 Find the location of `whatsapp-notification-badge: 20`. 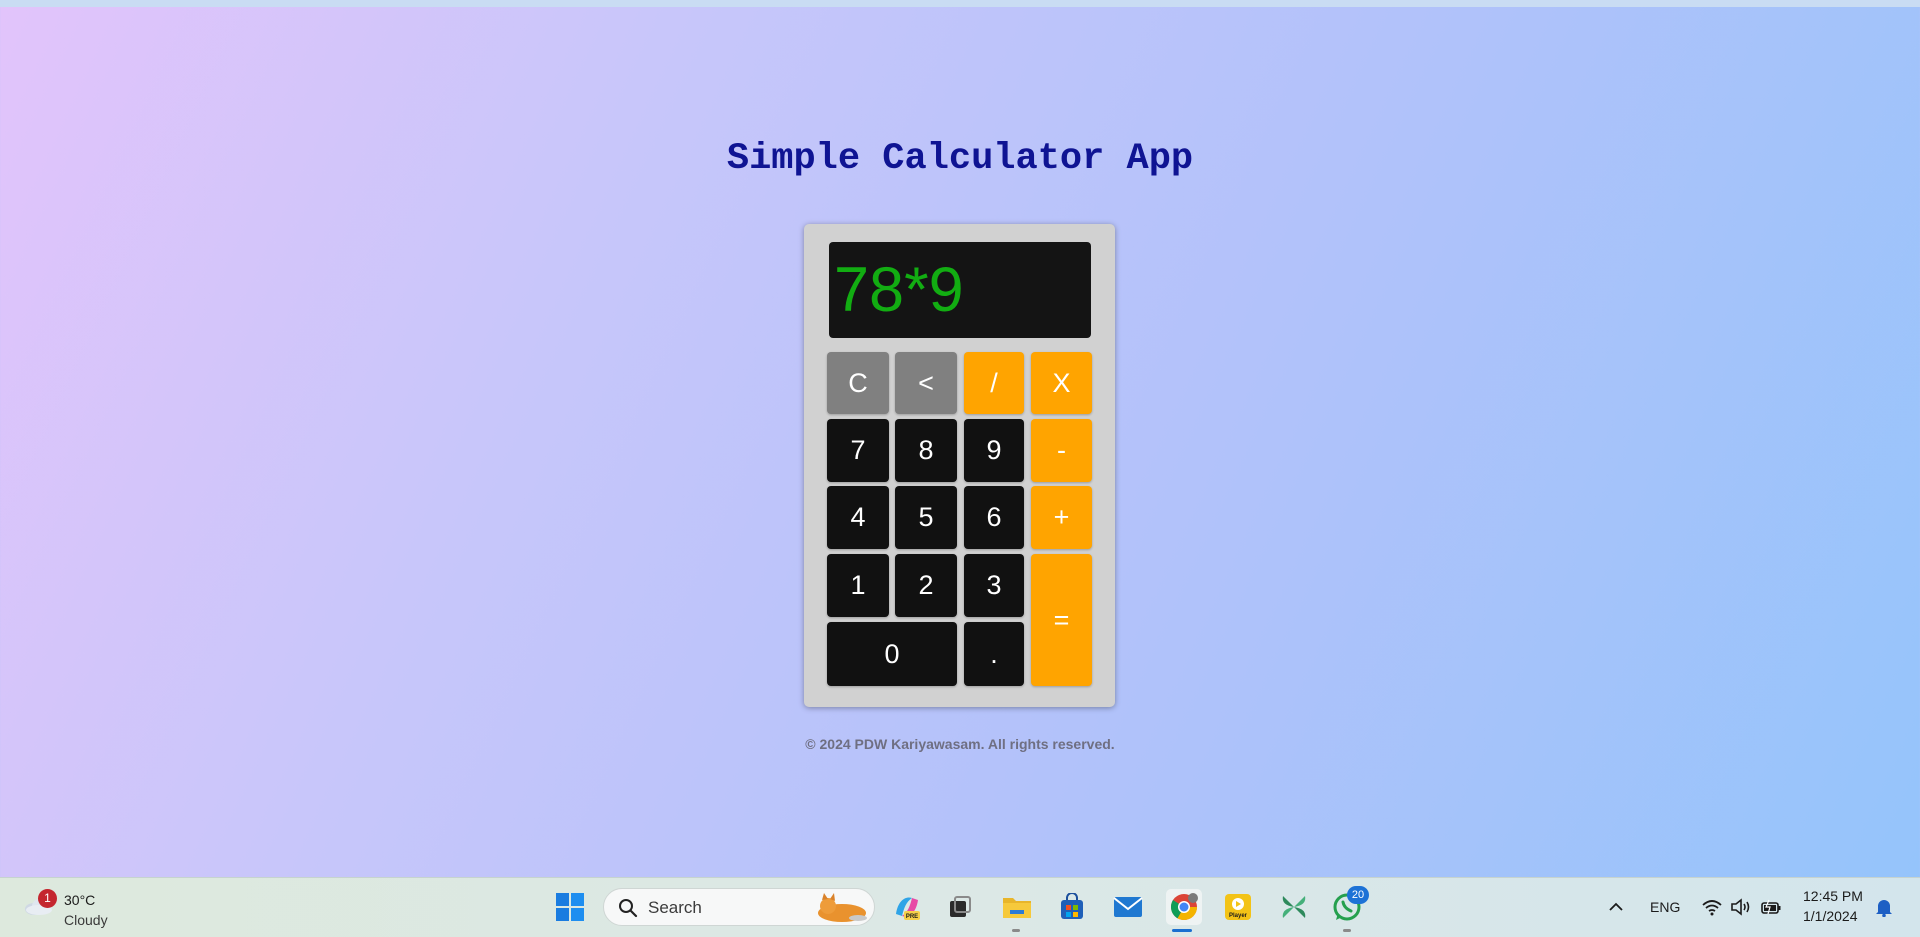

whatsapp-notification-badge: 20 is located at coordinates (1358, 895).